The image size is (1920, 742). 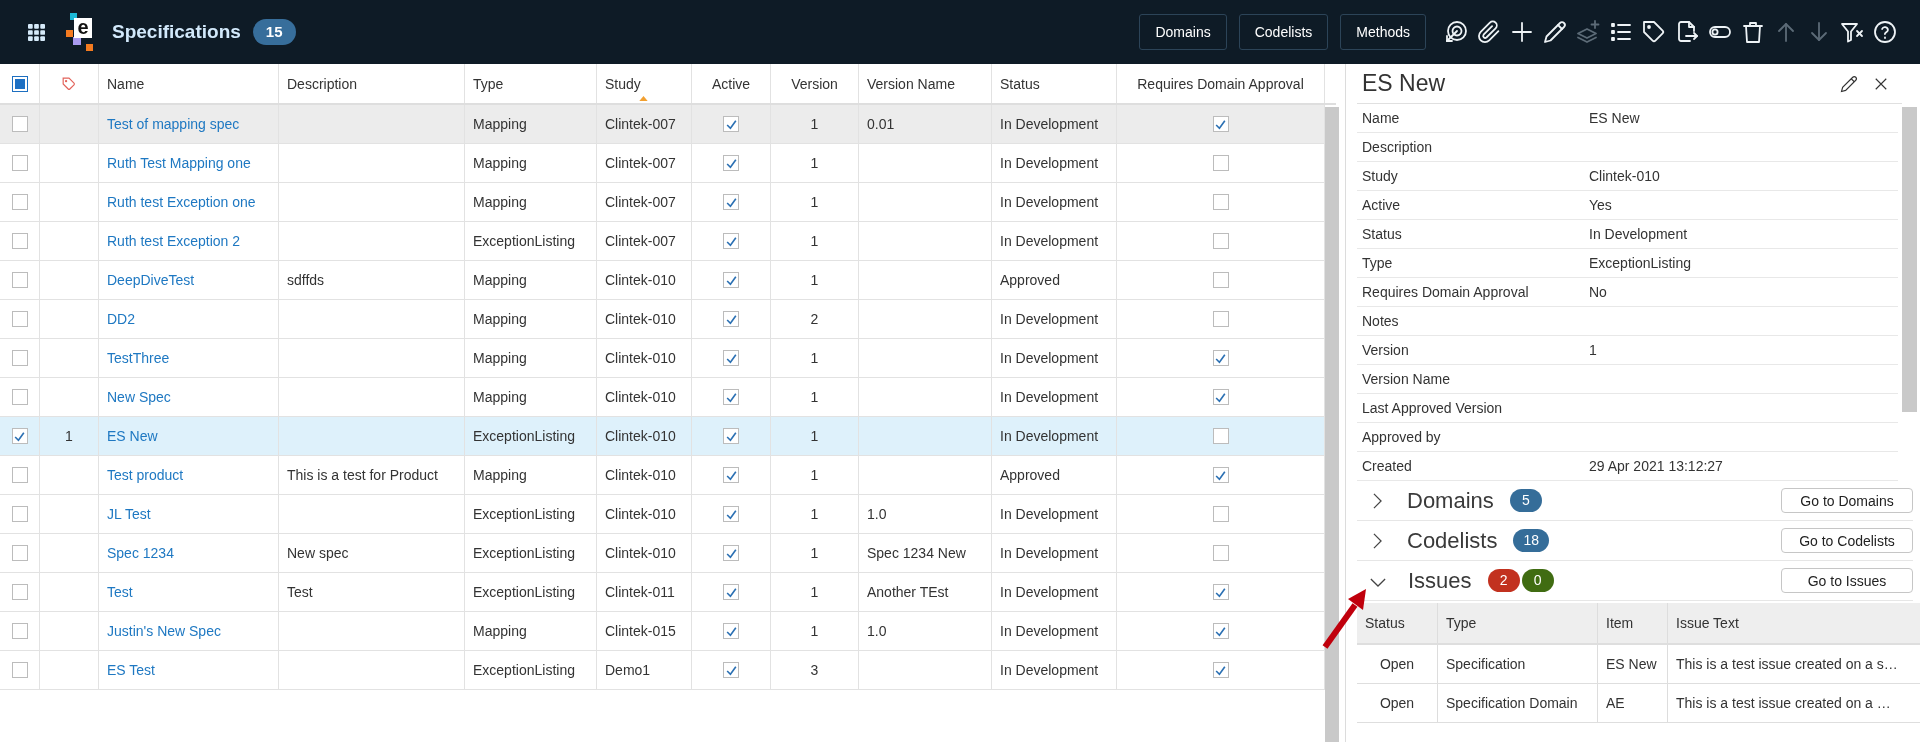 What do you see at coordinates (662, 202) in the screenshot?
I see `table-row: Ruth test Exception one Mapping Clintek-007 1 In Development` at bounding box center [662, 202].